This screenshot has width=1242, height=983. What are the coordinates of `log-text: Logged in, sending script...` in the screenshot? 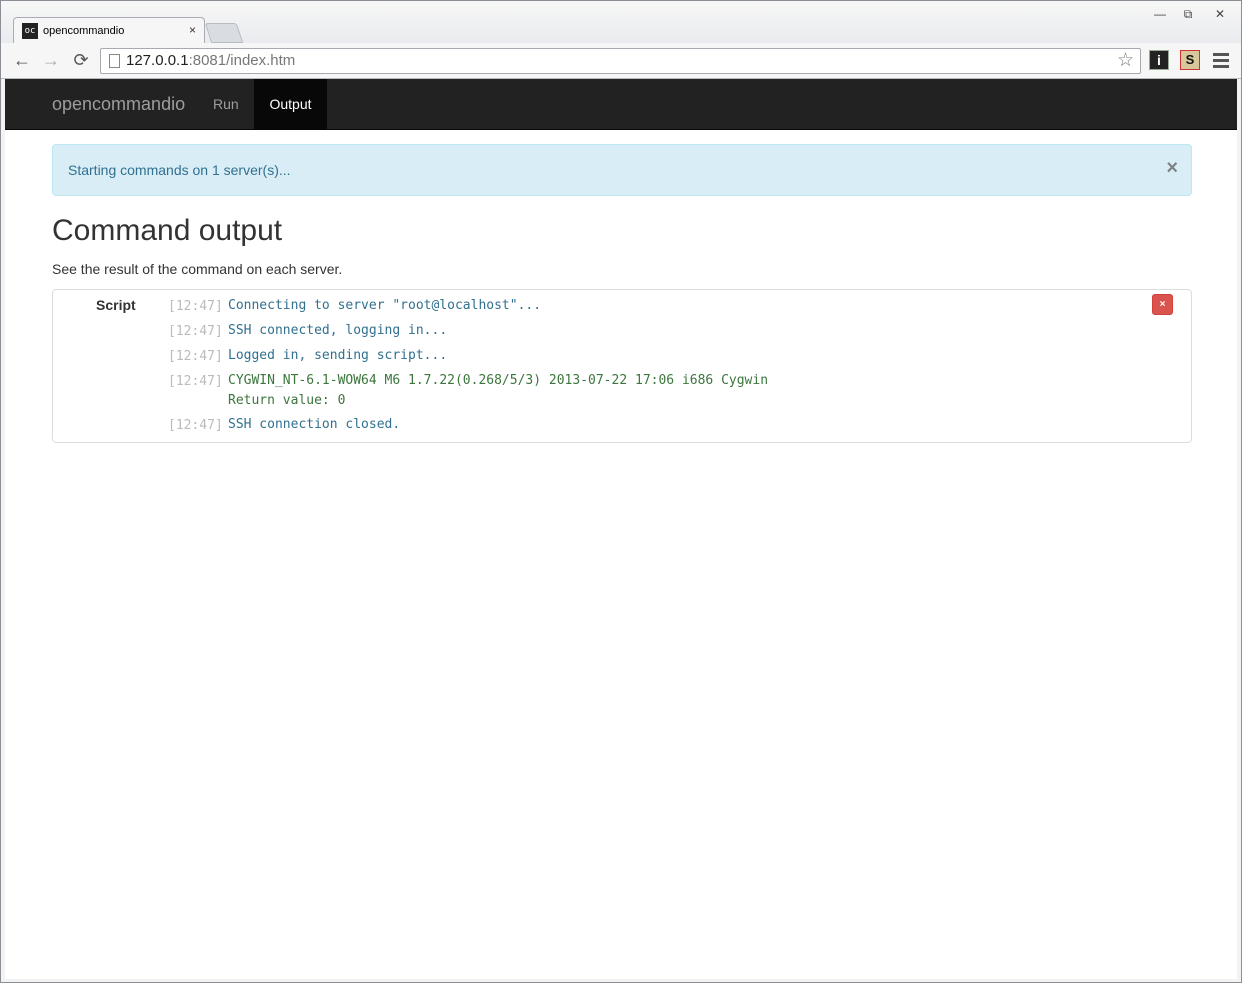 It's located at (338, 355).